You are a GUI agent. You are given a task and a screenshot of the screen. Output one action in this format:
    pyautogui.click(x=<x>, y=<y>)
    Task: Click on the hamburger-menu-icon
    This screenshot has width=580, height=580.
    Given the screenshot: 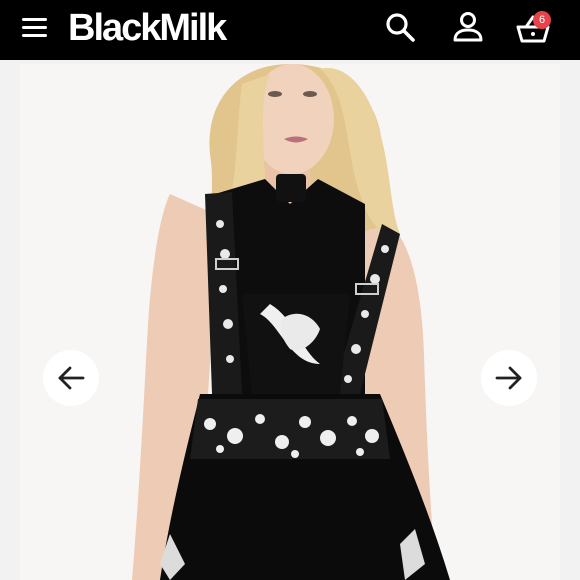 What is the action you would take?
    pyautogui.click(x=35, y=28)
    